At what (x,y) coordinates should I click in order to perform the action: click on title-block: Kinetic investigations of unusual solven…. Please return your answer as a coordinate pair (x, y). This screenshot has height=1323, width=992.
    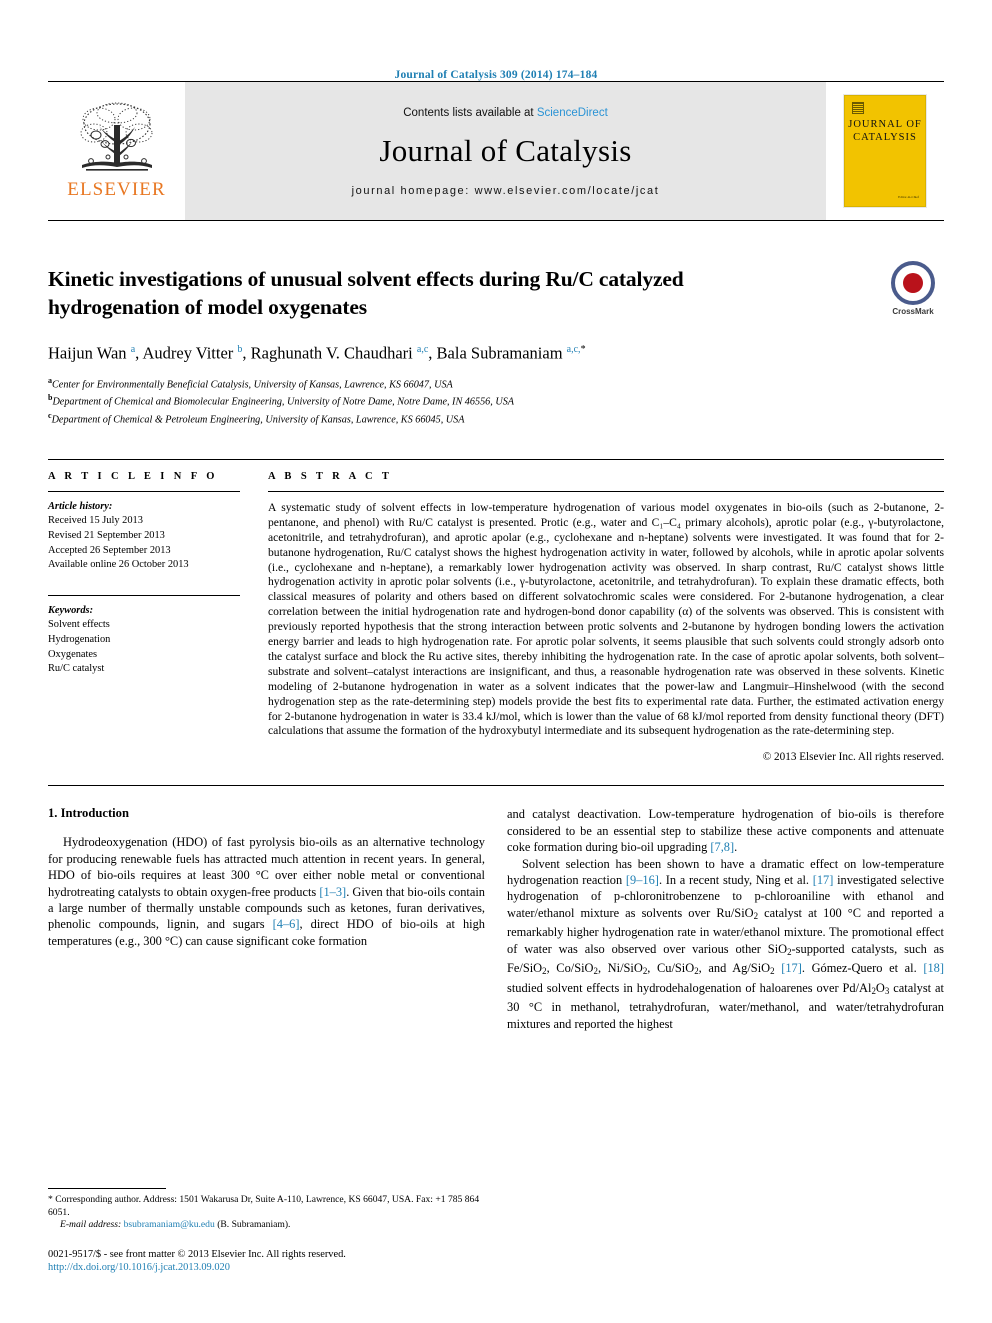
    Looking at the image, I should click on (496, 344).